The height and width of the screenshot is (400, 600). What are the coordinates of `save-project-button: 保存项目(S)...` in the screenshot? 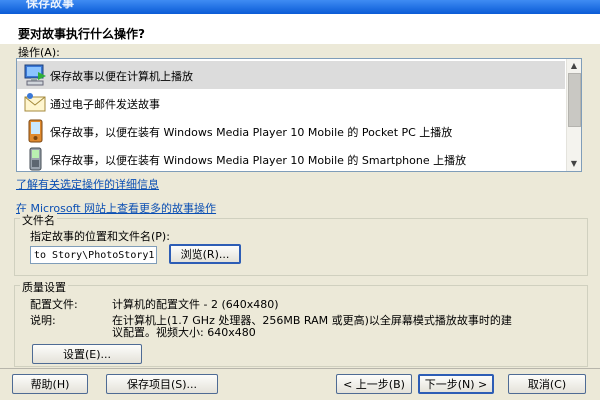 It's located at (162, 384).